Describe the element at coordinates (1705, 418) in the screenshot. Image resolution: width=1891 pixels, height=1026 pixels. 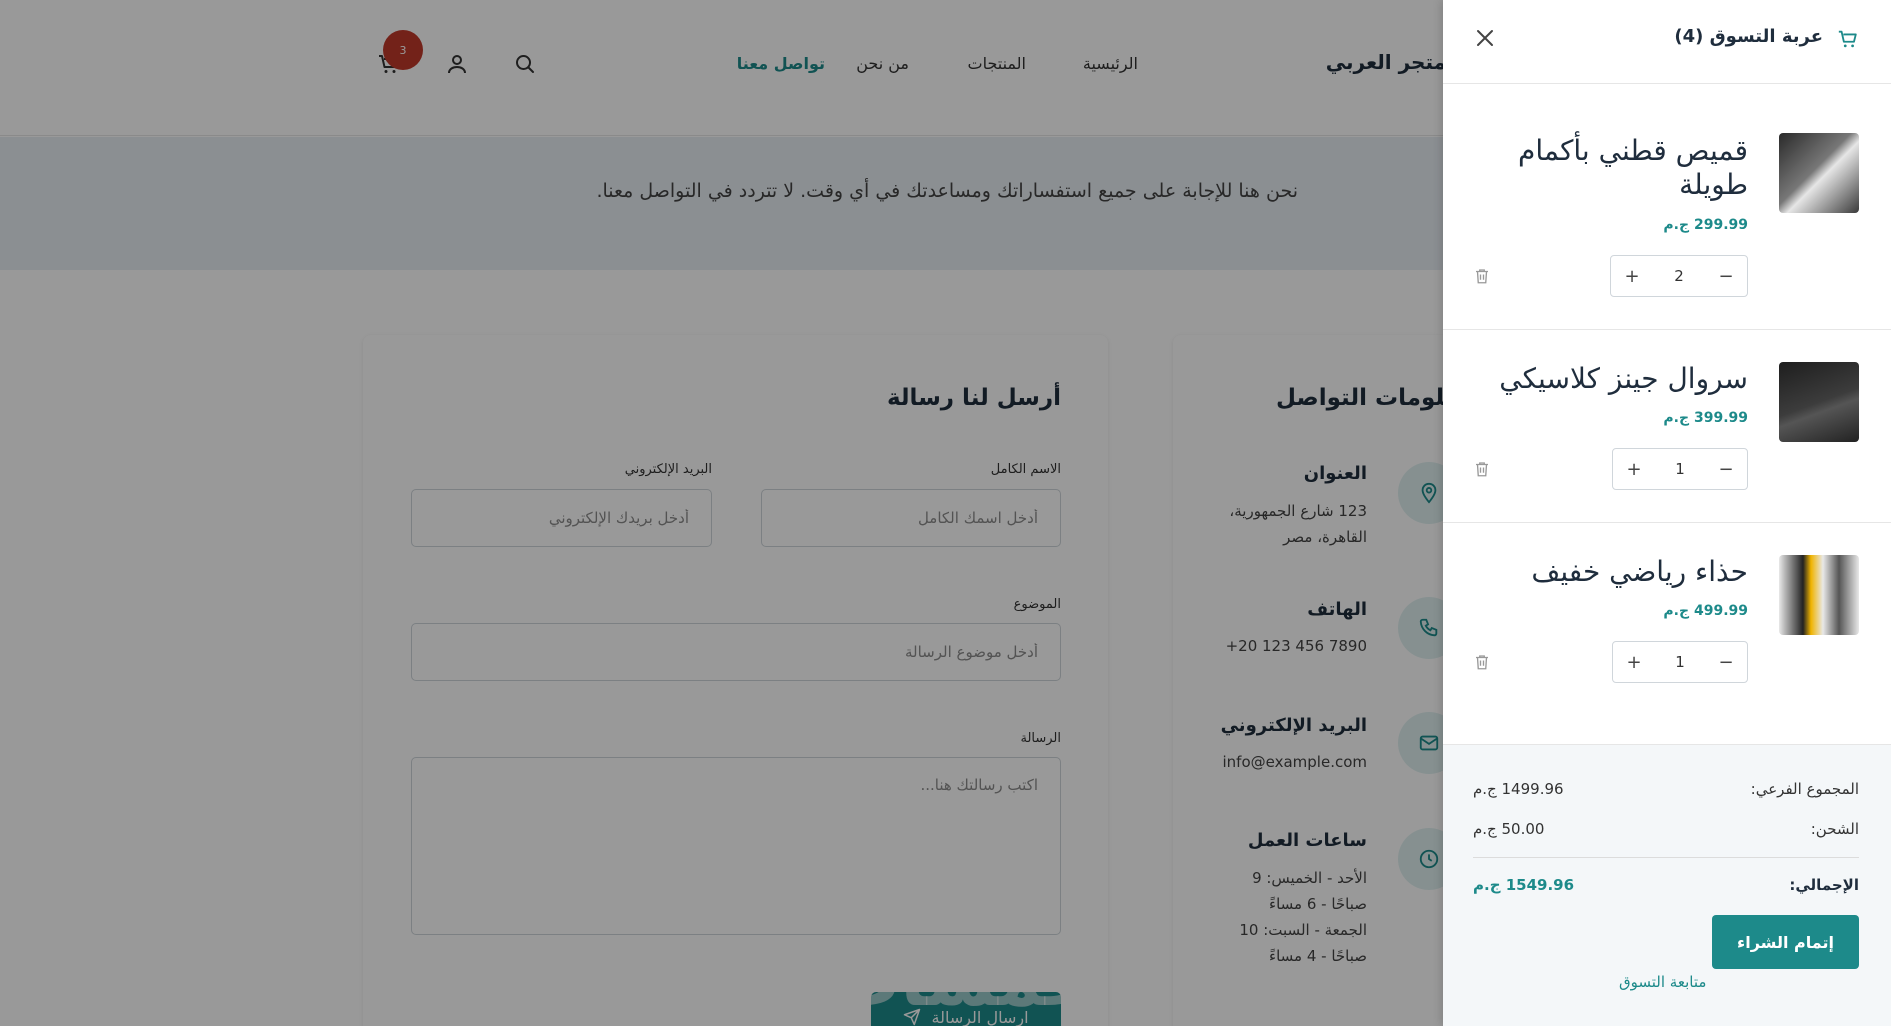
I see `item-price: 399.99 ج.م` at that location.